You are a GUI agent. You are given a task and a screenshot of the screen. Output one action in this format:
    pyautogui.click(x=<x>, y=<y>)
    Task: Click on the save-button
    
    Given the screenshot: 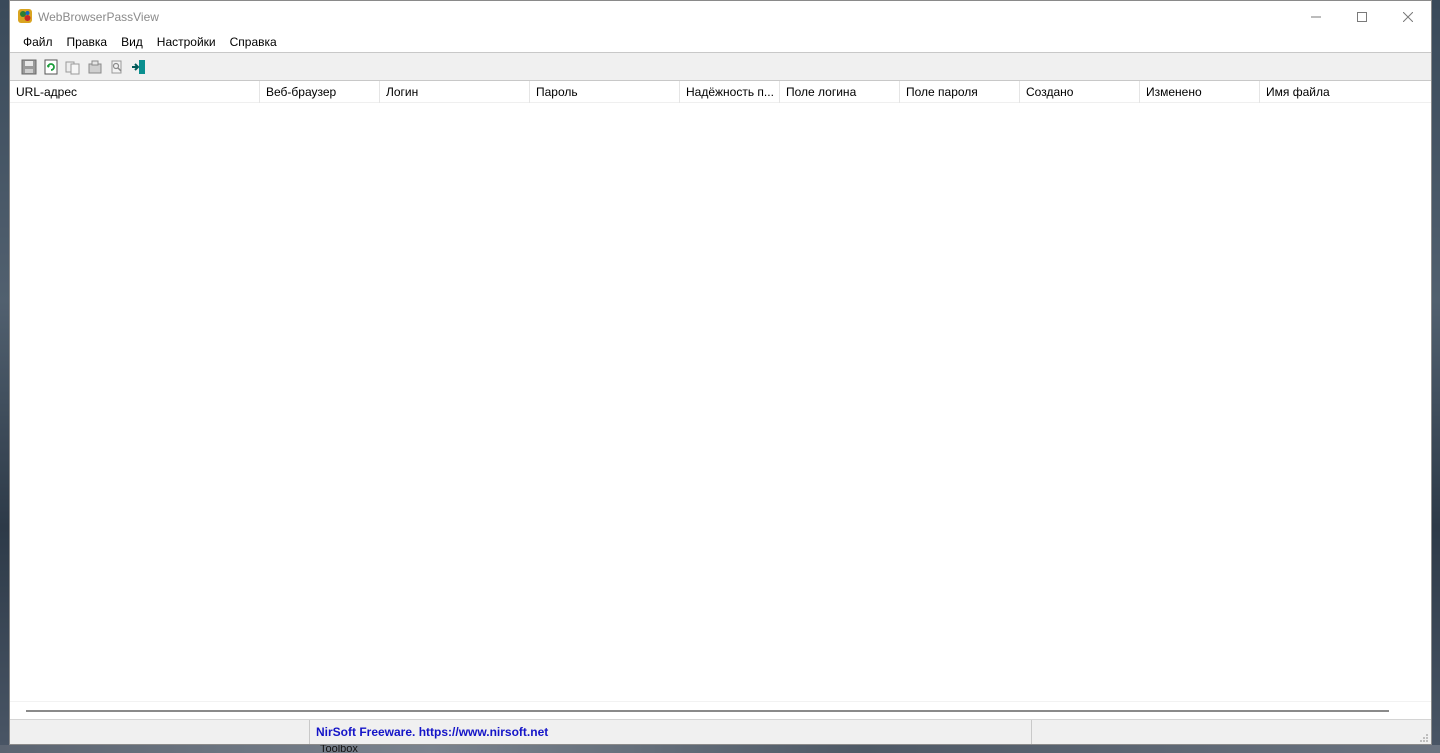 What is the action you would take?
    pyautogui.click(x=29, y=67)
    